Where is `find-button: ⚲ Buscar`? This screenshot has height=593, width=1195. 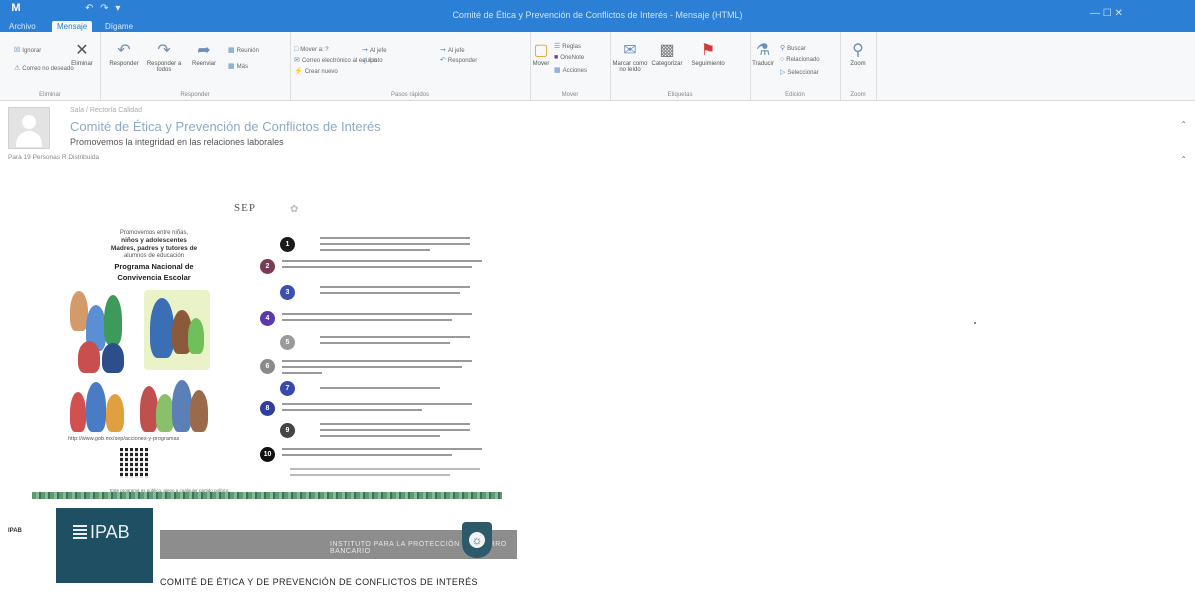 find-button: ⚲ Buscar is located at coordinates (793, 48).